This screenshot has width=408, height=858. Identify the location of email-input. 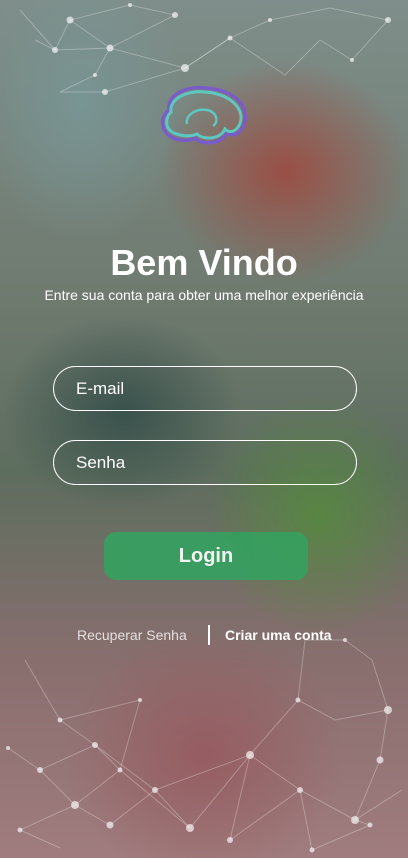
(205, 388).